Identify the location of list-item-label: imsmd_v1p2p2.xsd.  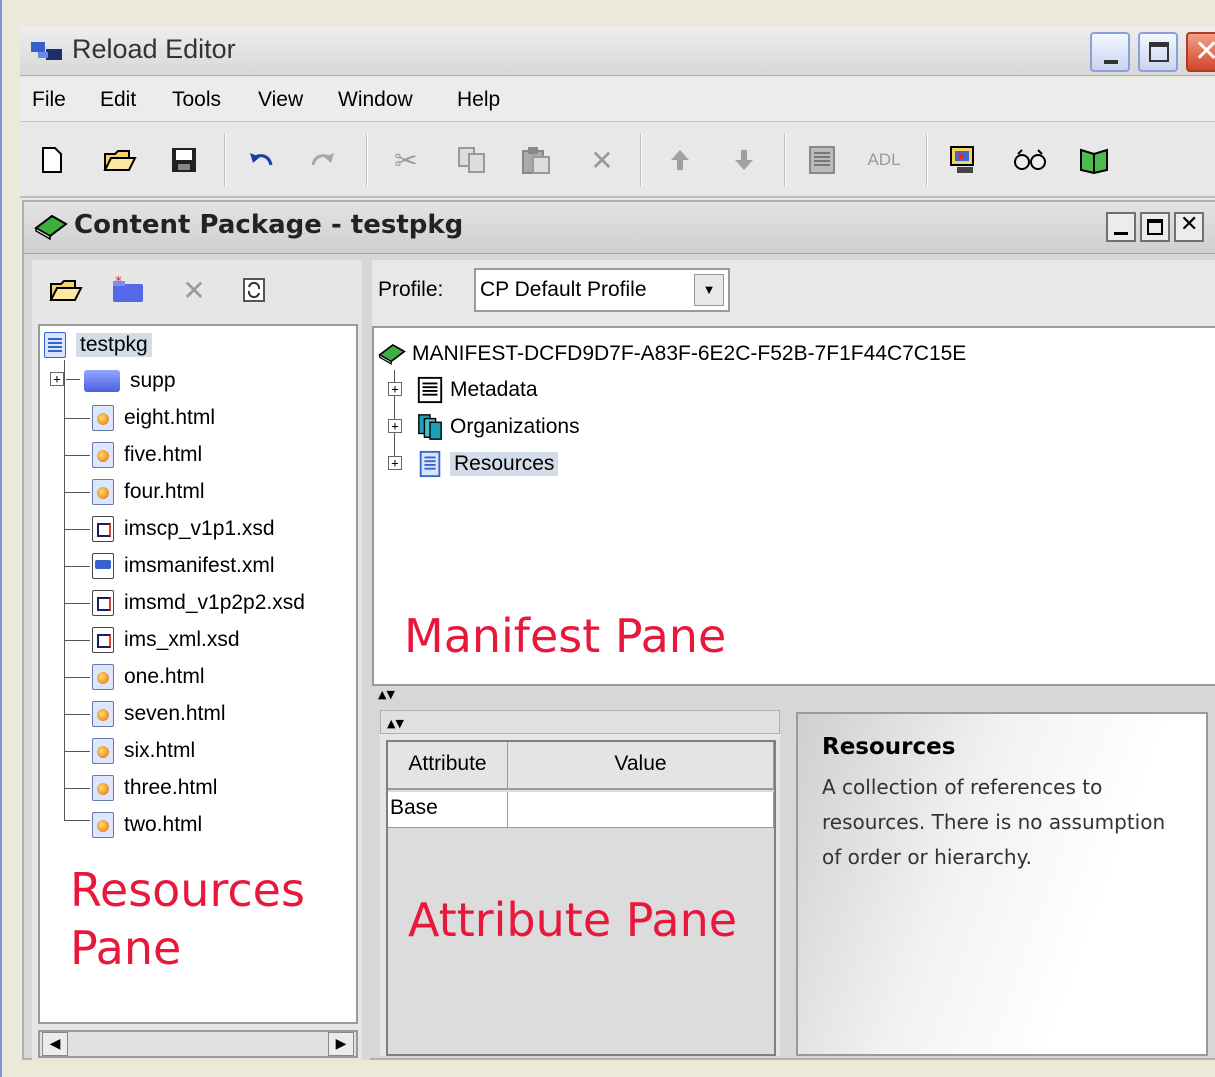
(214, 602).